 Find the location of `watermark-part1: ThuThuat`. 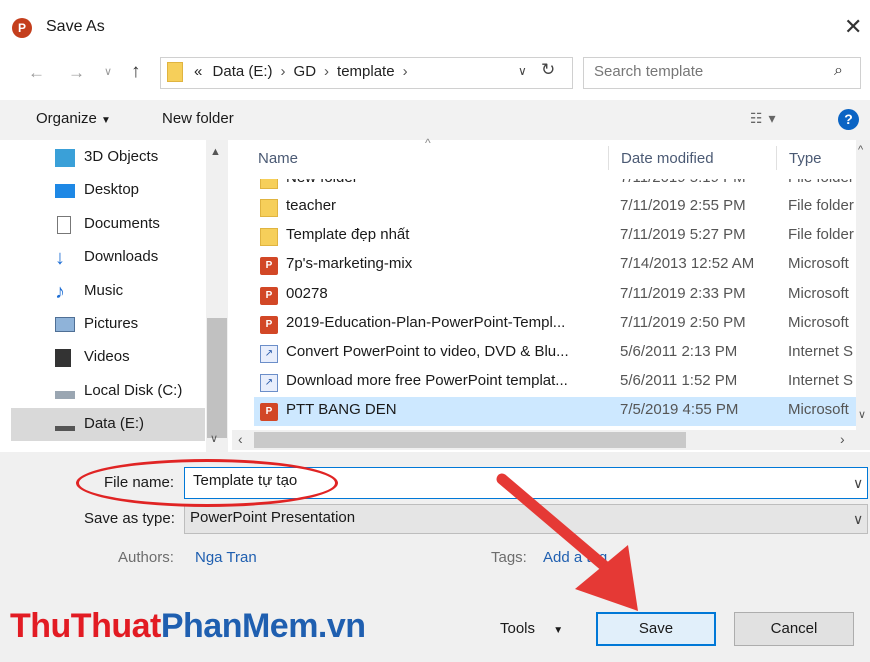

watermark-part1: ThuThuat is located at coordinates (85, 626).